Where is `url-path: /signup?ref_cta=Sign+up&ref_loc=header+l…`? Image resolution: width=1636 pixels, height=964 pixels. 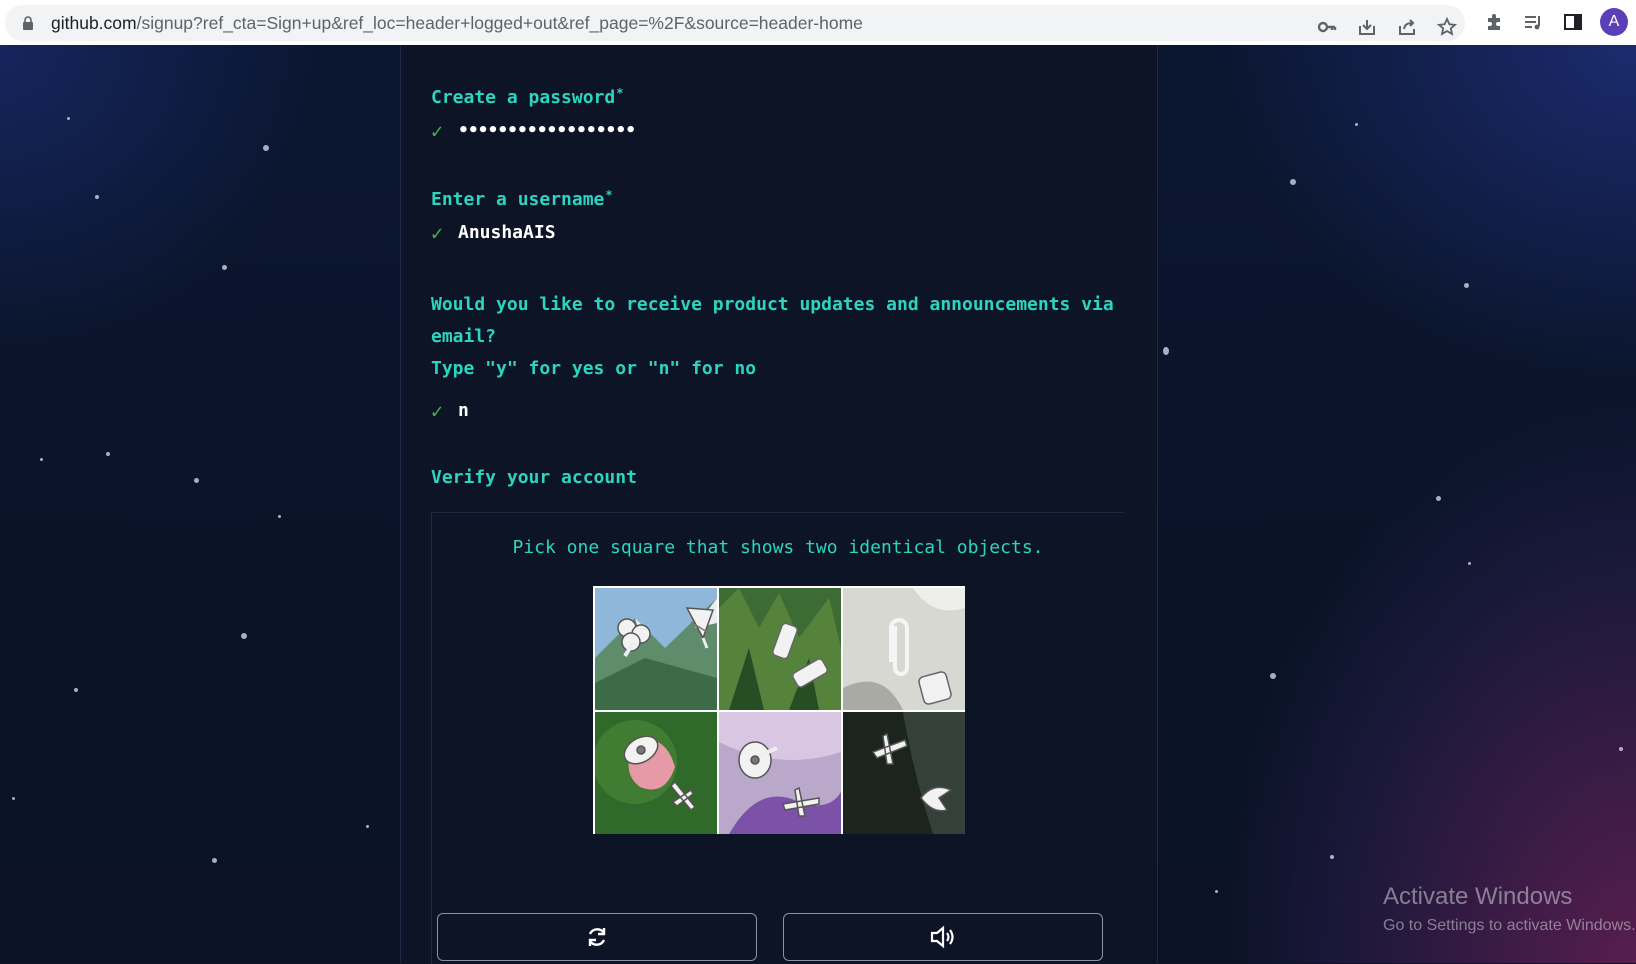
url-path: /signup?ref_cta=Sign+up&ref_loc=header+l… is located at coordinates (499, 23).